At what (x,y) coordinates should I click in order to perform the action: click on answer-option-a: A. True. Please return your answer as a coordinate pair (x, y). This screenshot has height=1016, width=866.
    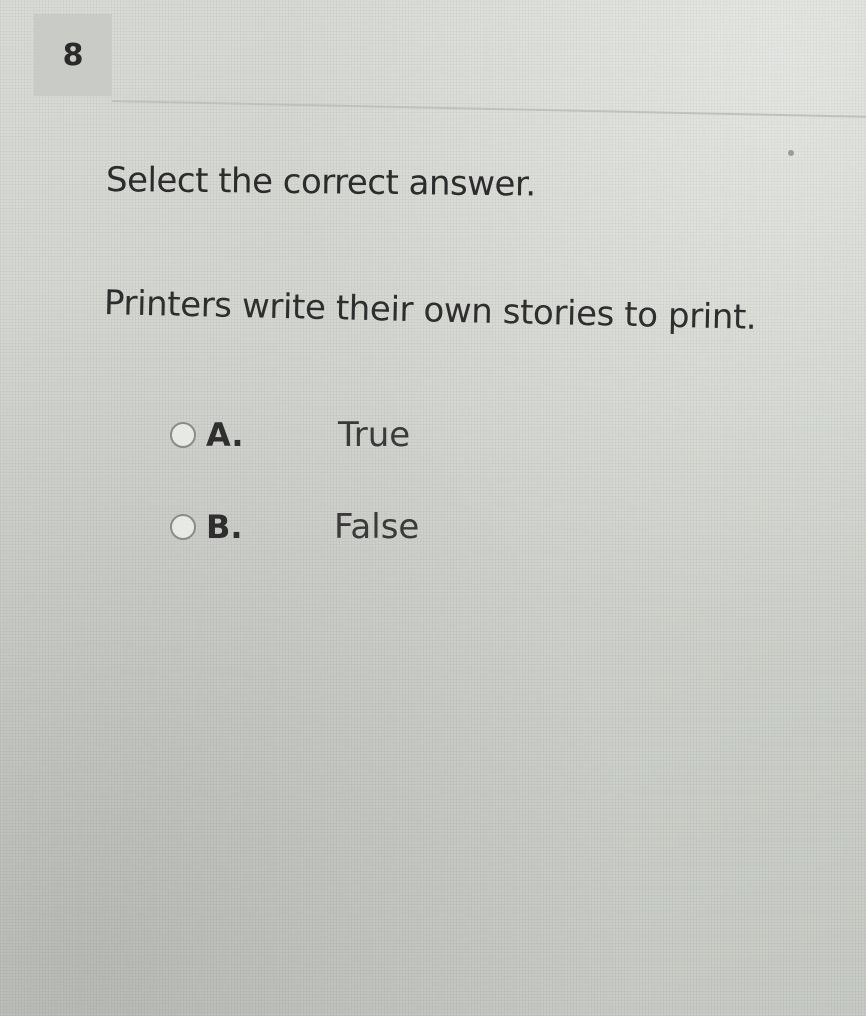
    Looking at the image, I should click on (320, 435).